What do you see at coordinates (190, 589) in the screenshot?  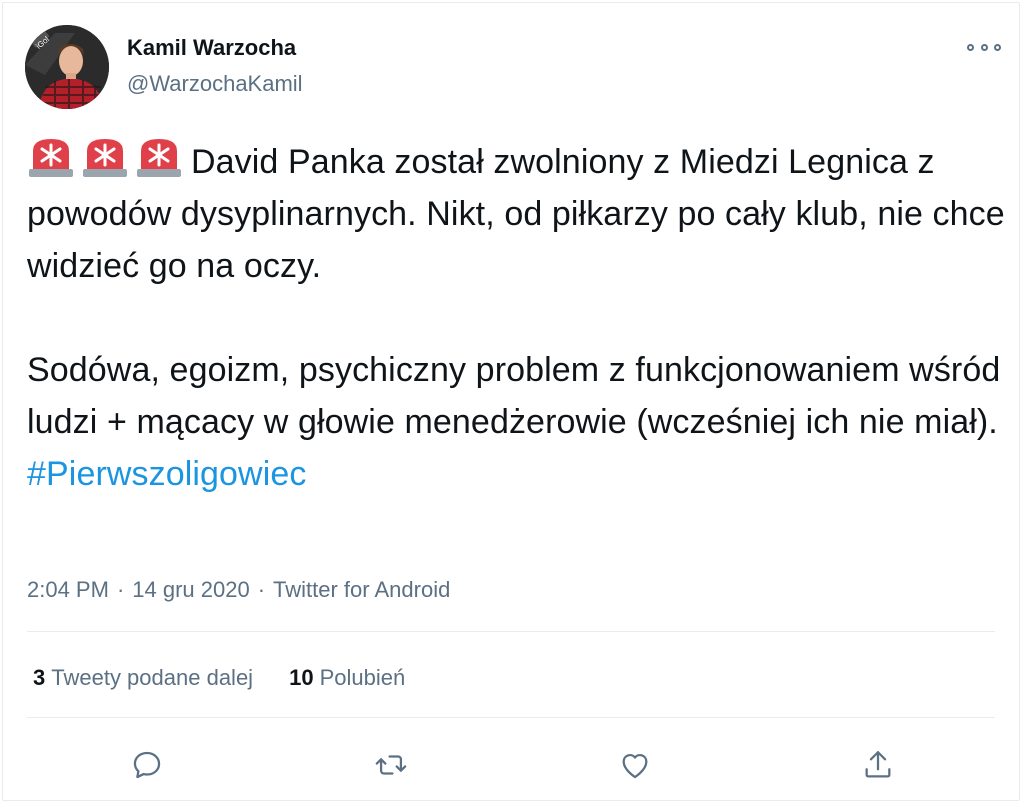 I see `tweet-date: 14 gru 2020` at bounding box center [190, 589].